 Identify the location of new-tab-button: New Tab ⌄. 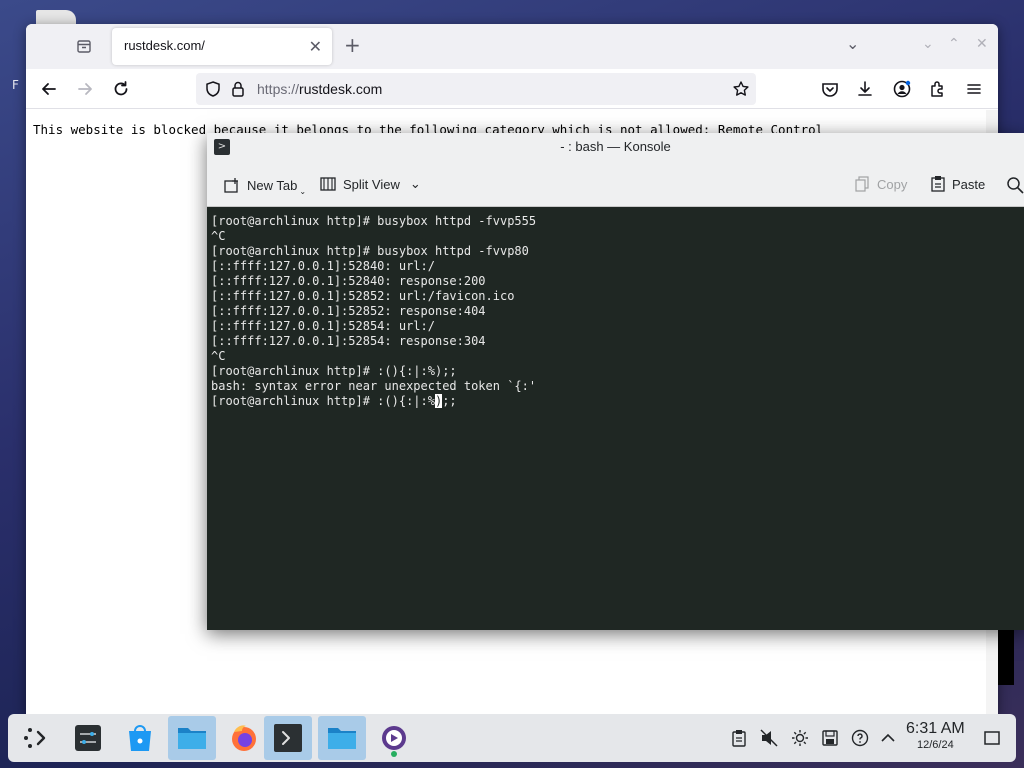
(264, 185).